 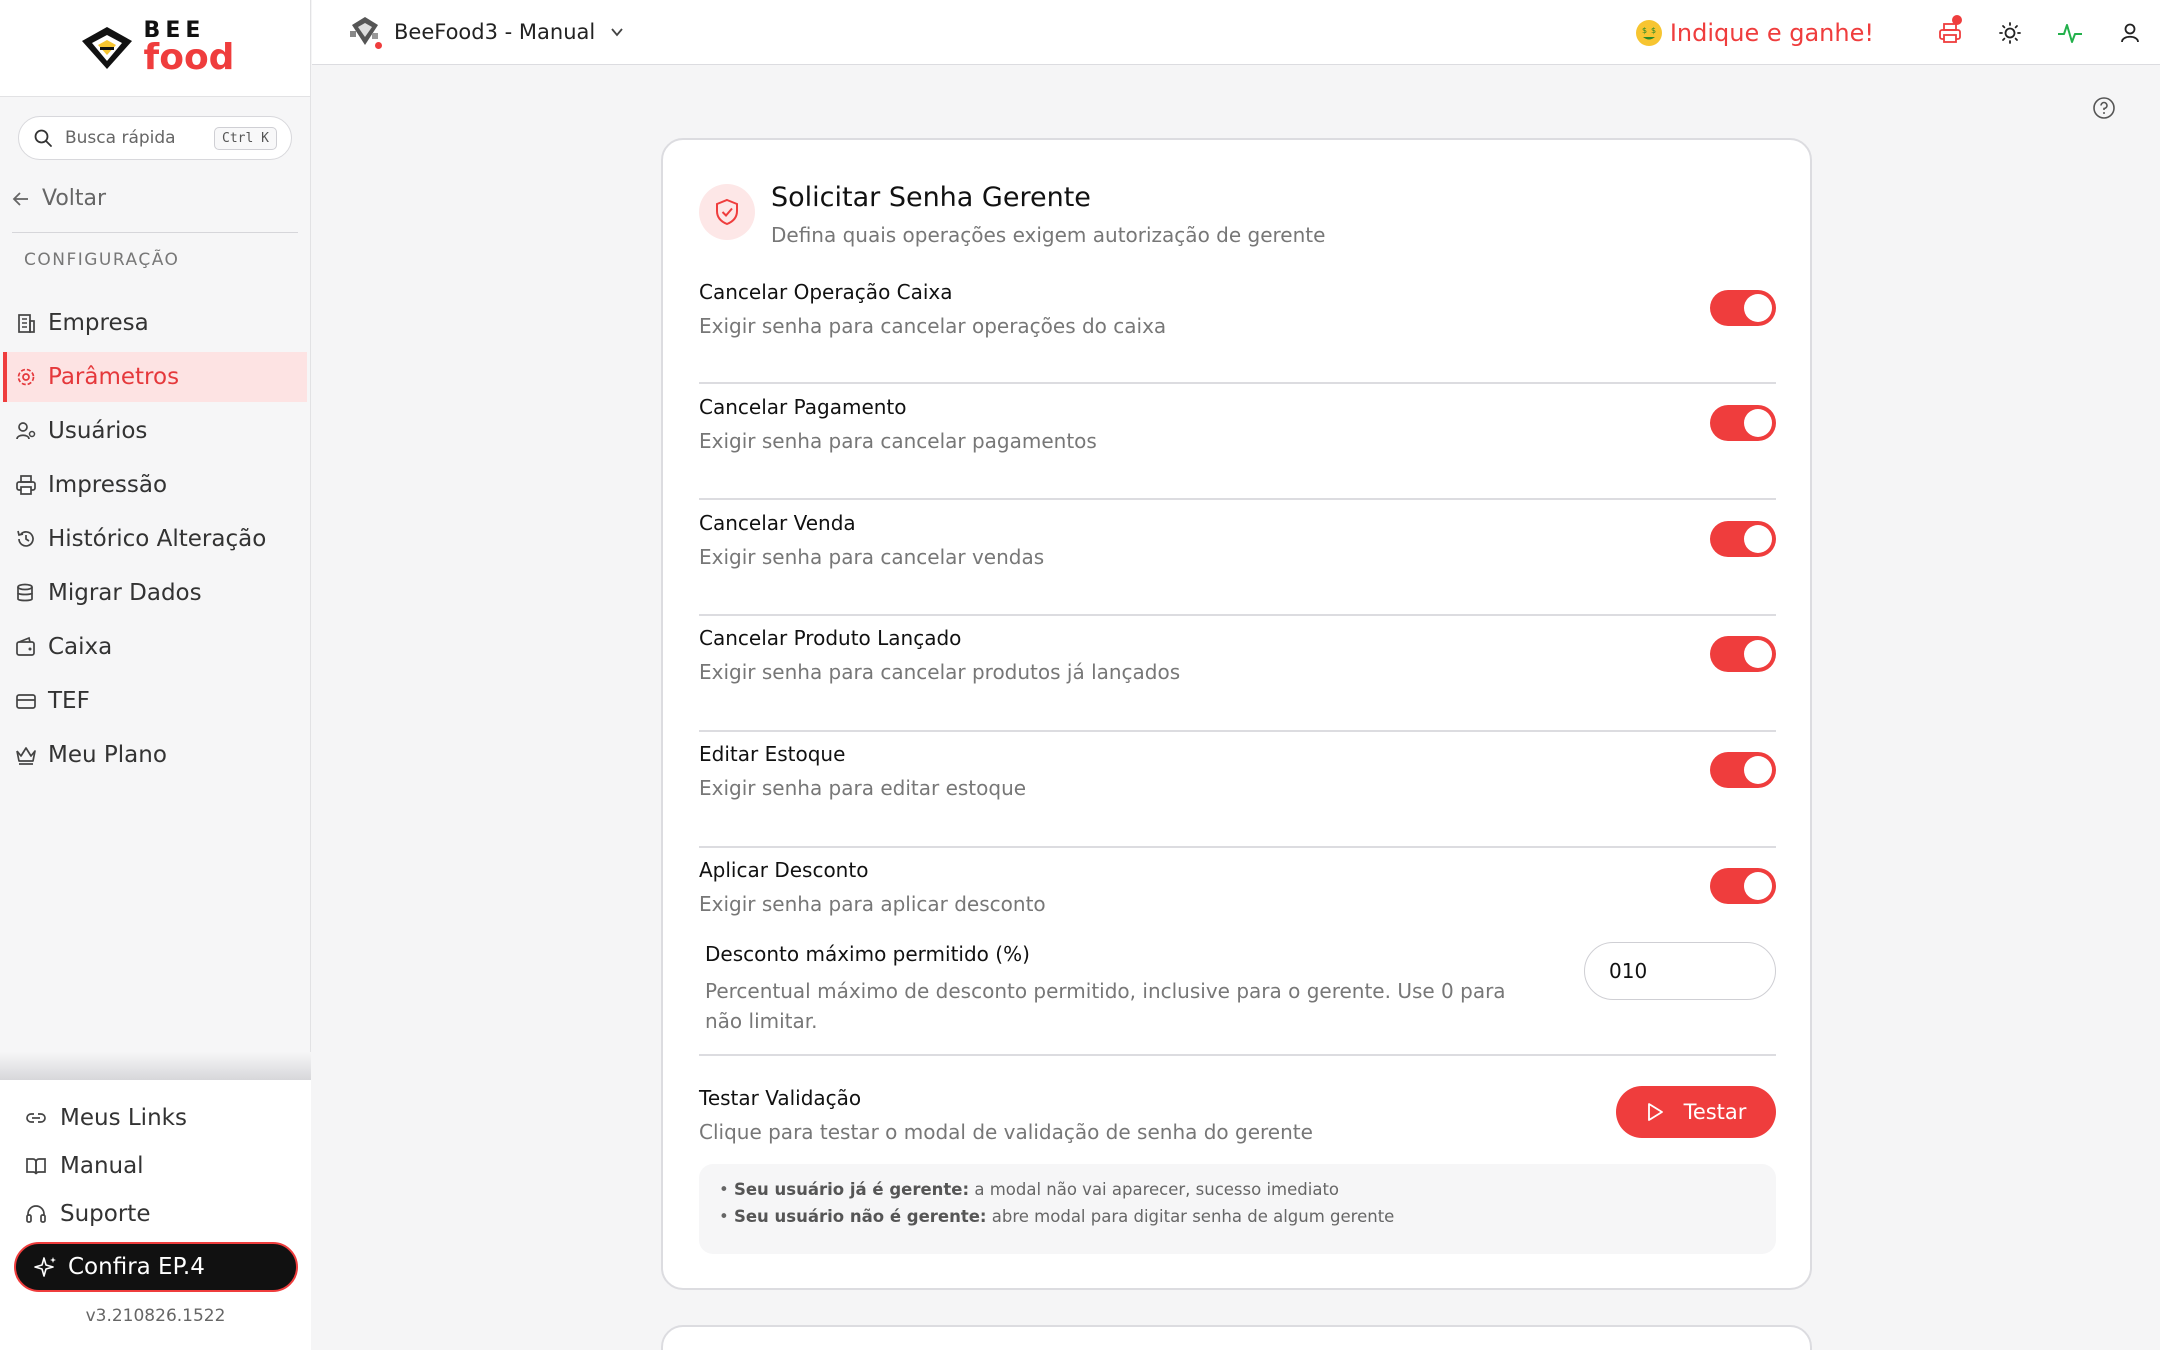 I want to click on sparkles-icon, so click(x=46, y=1267).